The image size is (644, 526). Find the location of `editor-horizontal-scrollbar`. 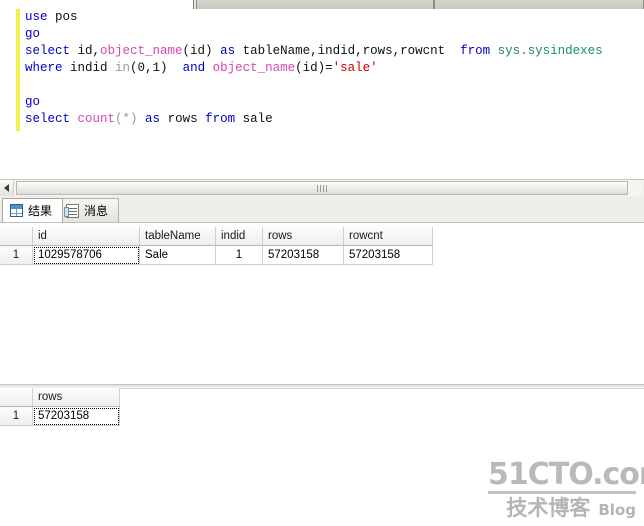

editor-horizontal-scrollbar is located at coordinates (322, 187).